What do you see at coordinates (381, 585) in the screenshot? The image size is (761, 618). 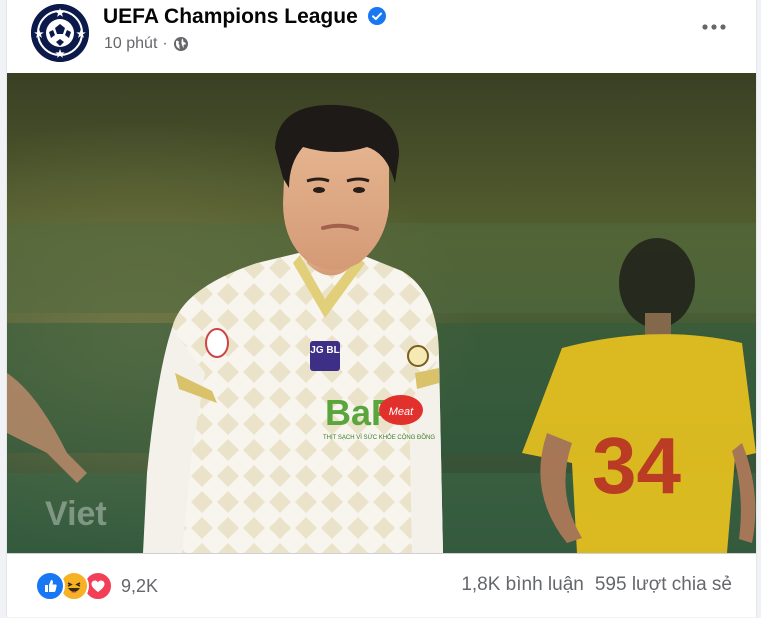 I see `post-engagement-bar: 9,2K 1,8K bình luận 595 lượt chia sẻ` at bounding box center [381, 585].